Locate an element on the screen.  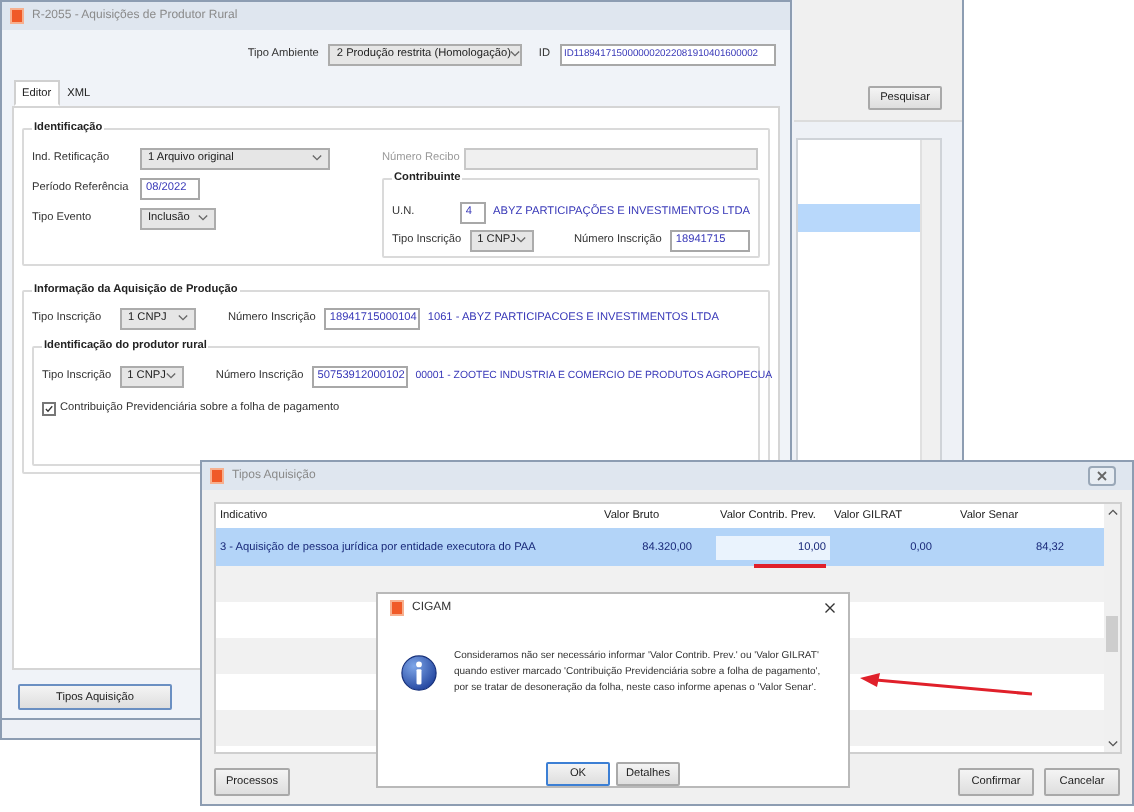
close-icon is located at coordinates (830, 608).